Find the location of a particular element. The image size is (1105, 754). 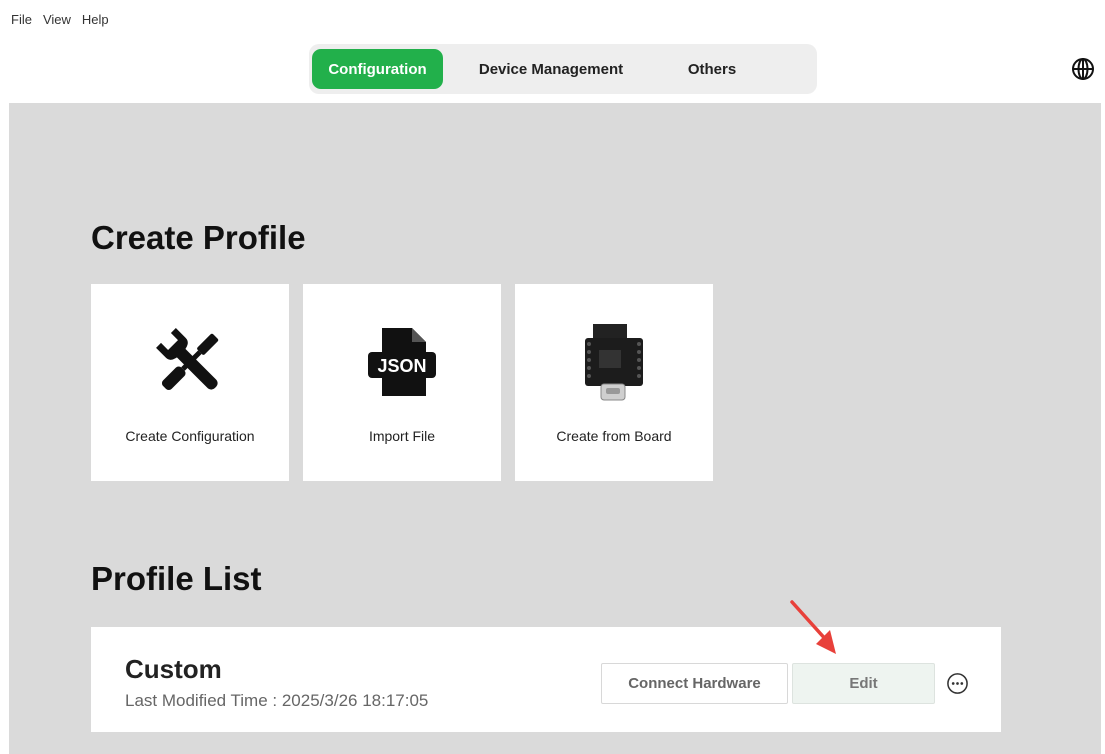

create-from-board-card: Create from Board is located at coordinates (614, 382).